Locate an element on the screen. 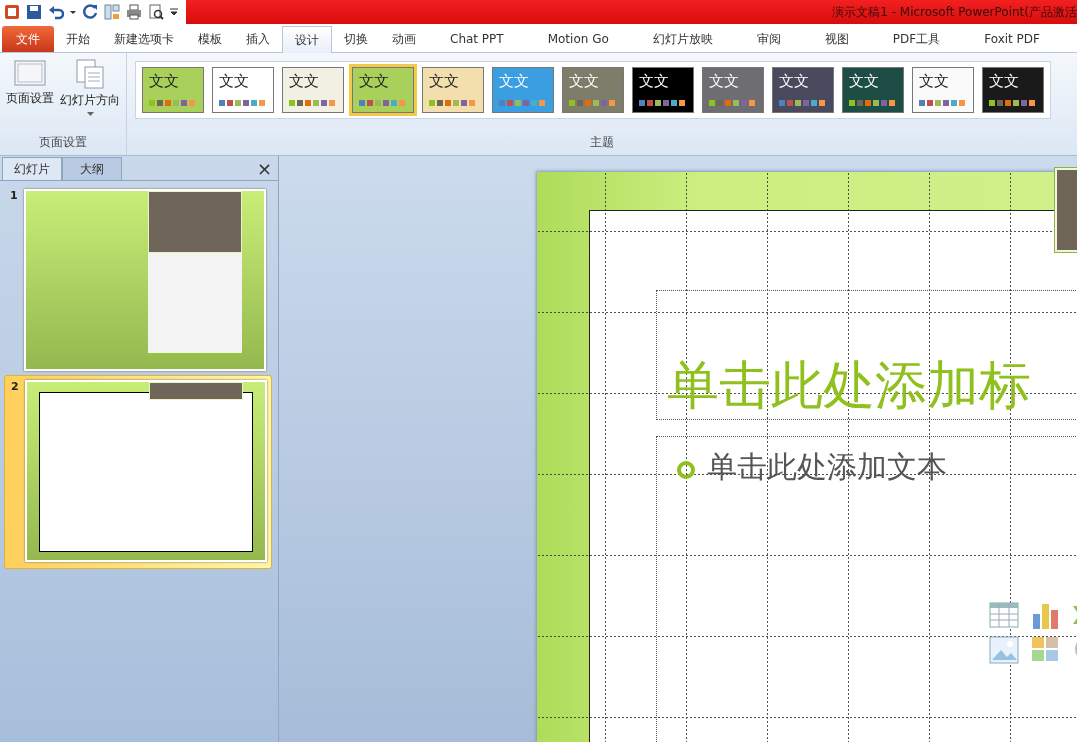  slide-orientation-button: 幻灯片方向 is located at coordinates (90, 87).